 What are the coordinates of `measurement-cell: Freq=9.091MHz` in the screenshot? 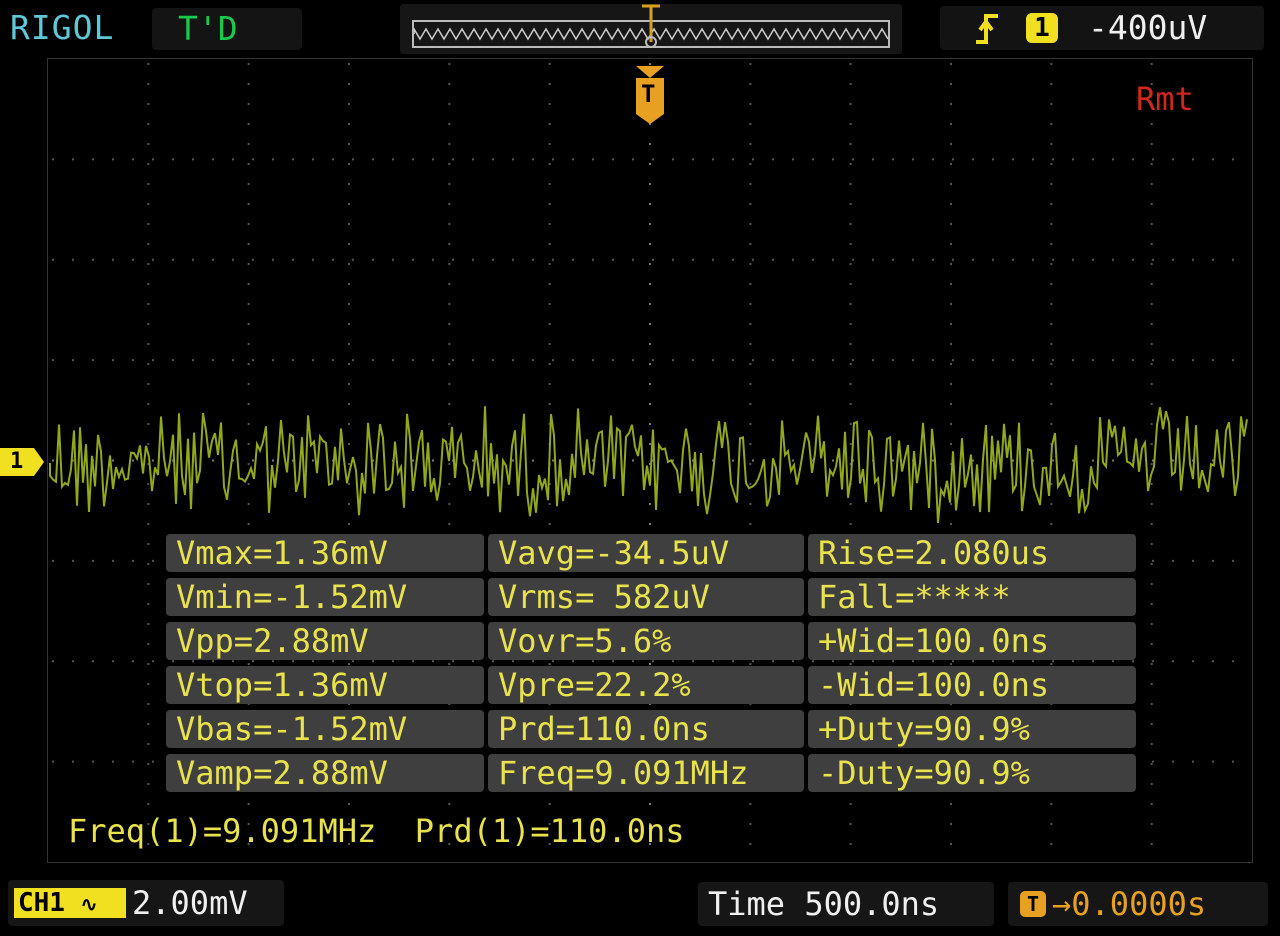 It's located at (646, 773).